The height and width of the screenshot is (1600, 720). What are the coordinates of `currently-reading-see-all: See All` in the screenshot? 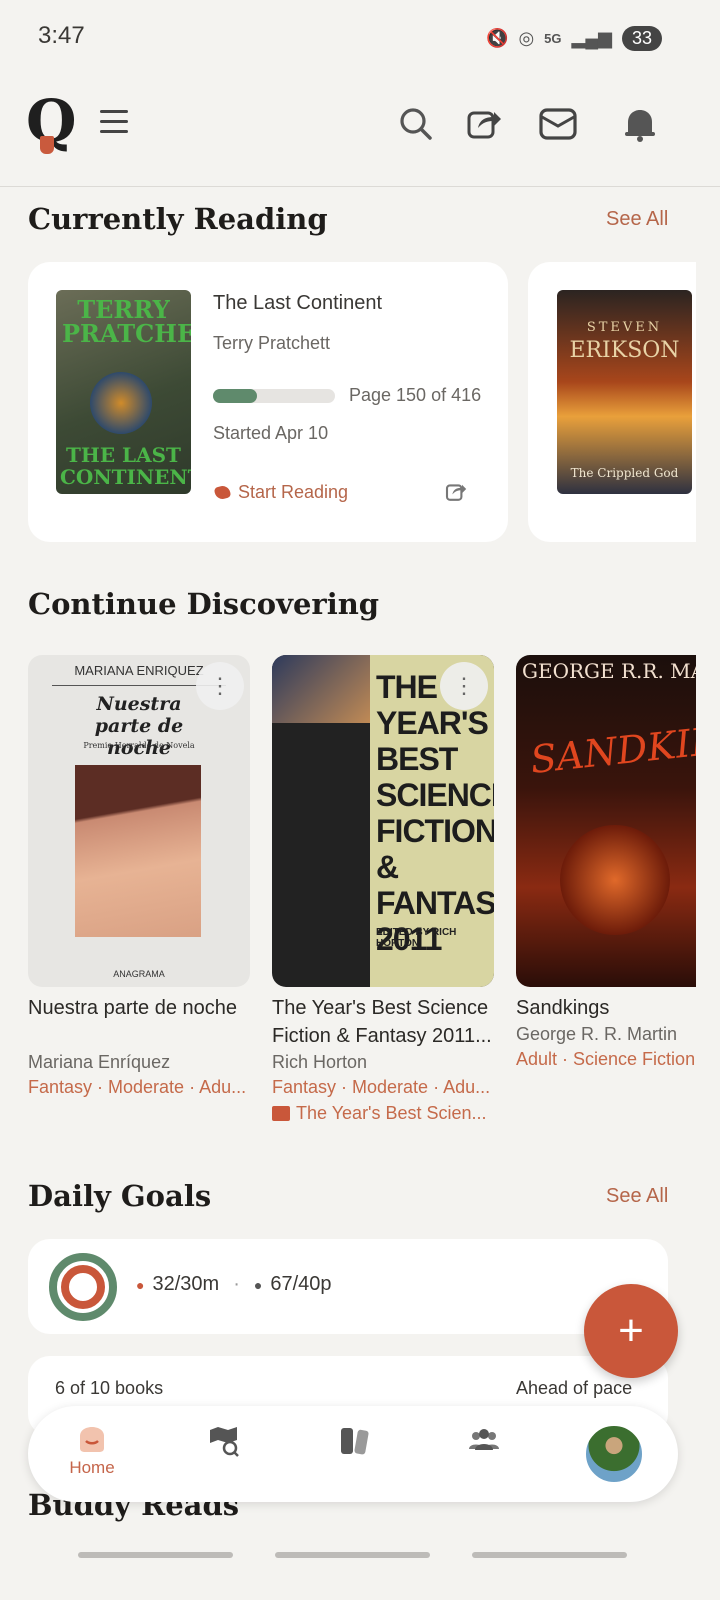 It's located at (637, 219).